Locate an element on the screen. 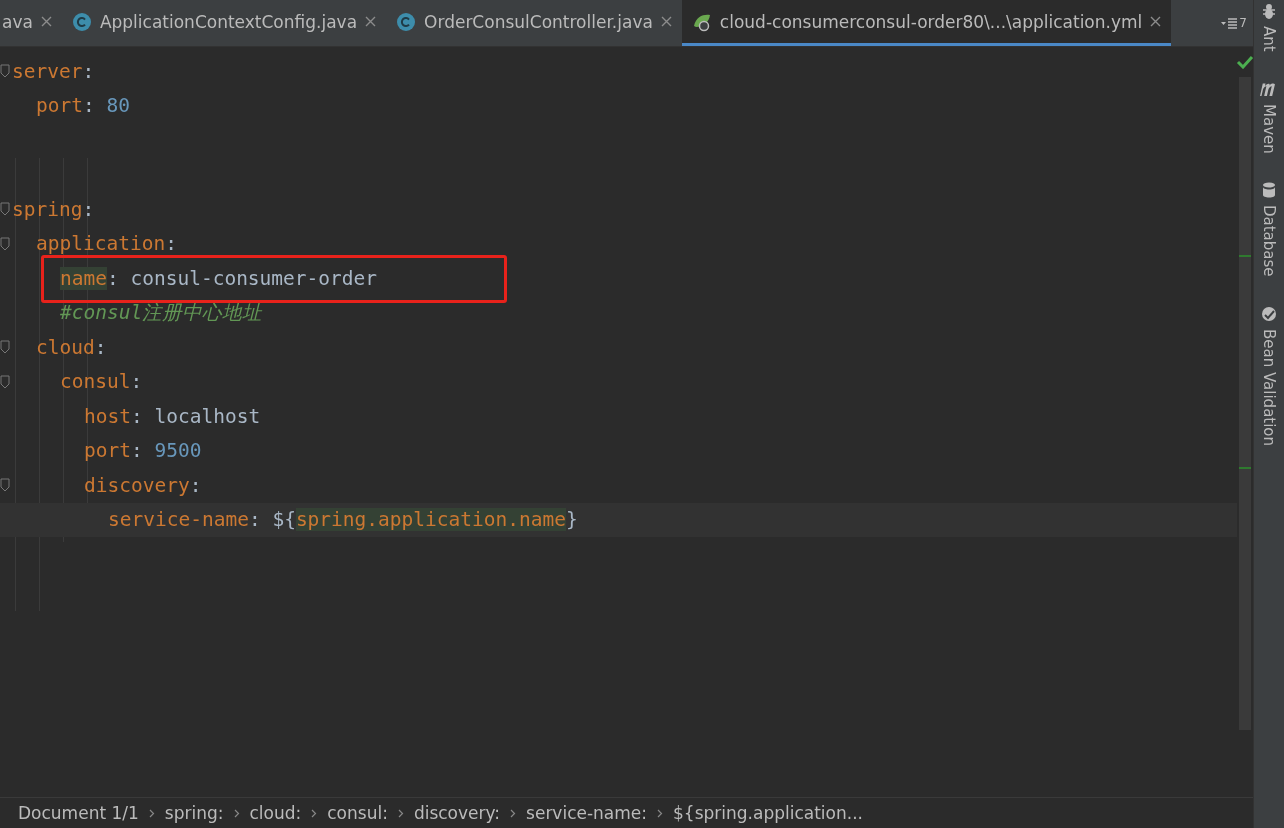 This screenshot has height=828, width=1284. ant-icon is located at coordinates (1269, 11).